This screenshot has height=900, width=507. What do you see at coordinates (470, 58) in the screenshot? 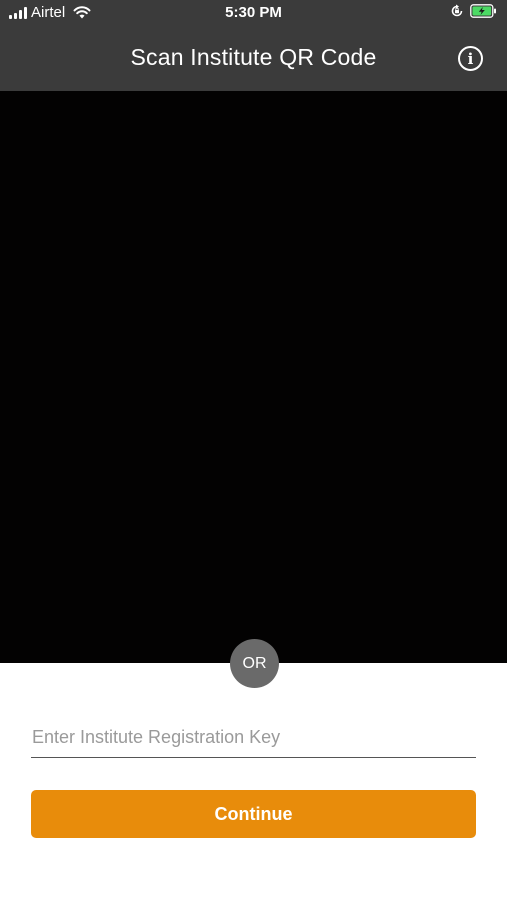
I see `info-icon: i` at bounding box center [470, 58].